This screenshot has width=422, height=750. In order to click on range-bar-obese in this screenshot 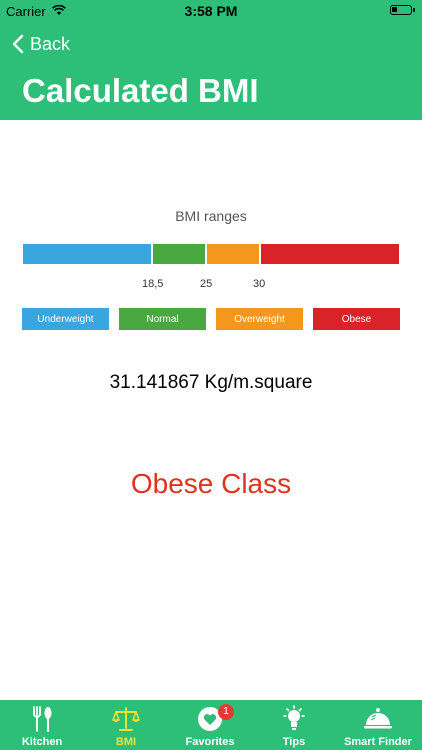, I will do `click(330, 254)`.